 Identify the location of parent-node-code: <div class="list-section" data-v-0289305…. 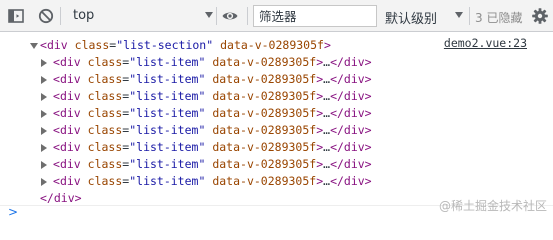
(185, 45).